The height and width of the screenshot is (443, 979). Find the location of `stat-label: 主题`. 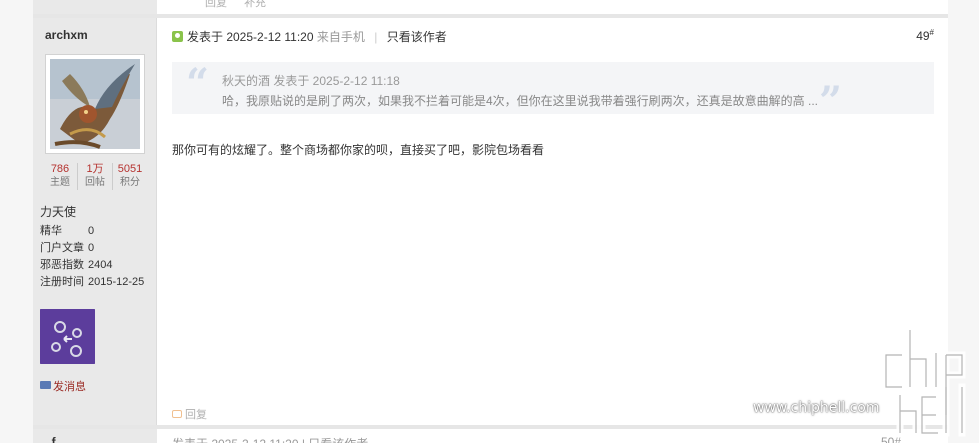

stat-label: 主题 is located at coordinates (60, 182).